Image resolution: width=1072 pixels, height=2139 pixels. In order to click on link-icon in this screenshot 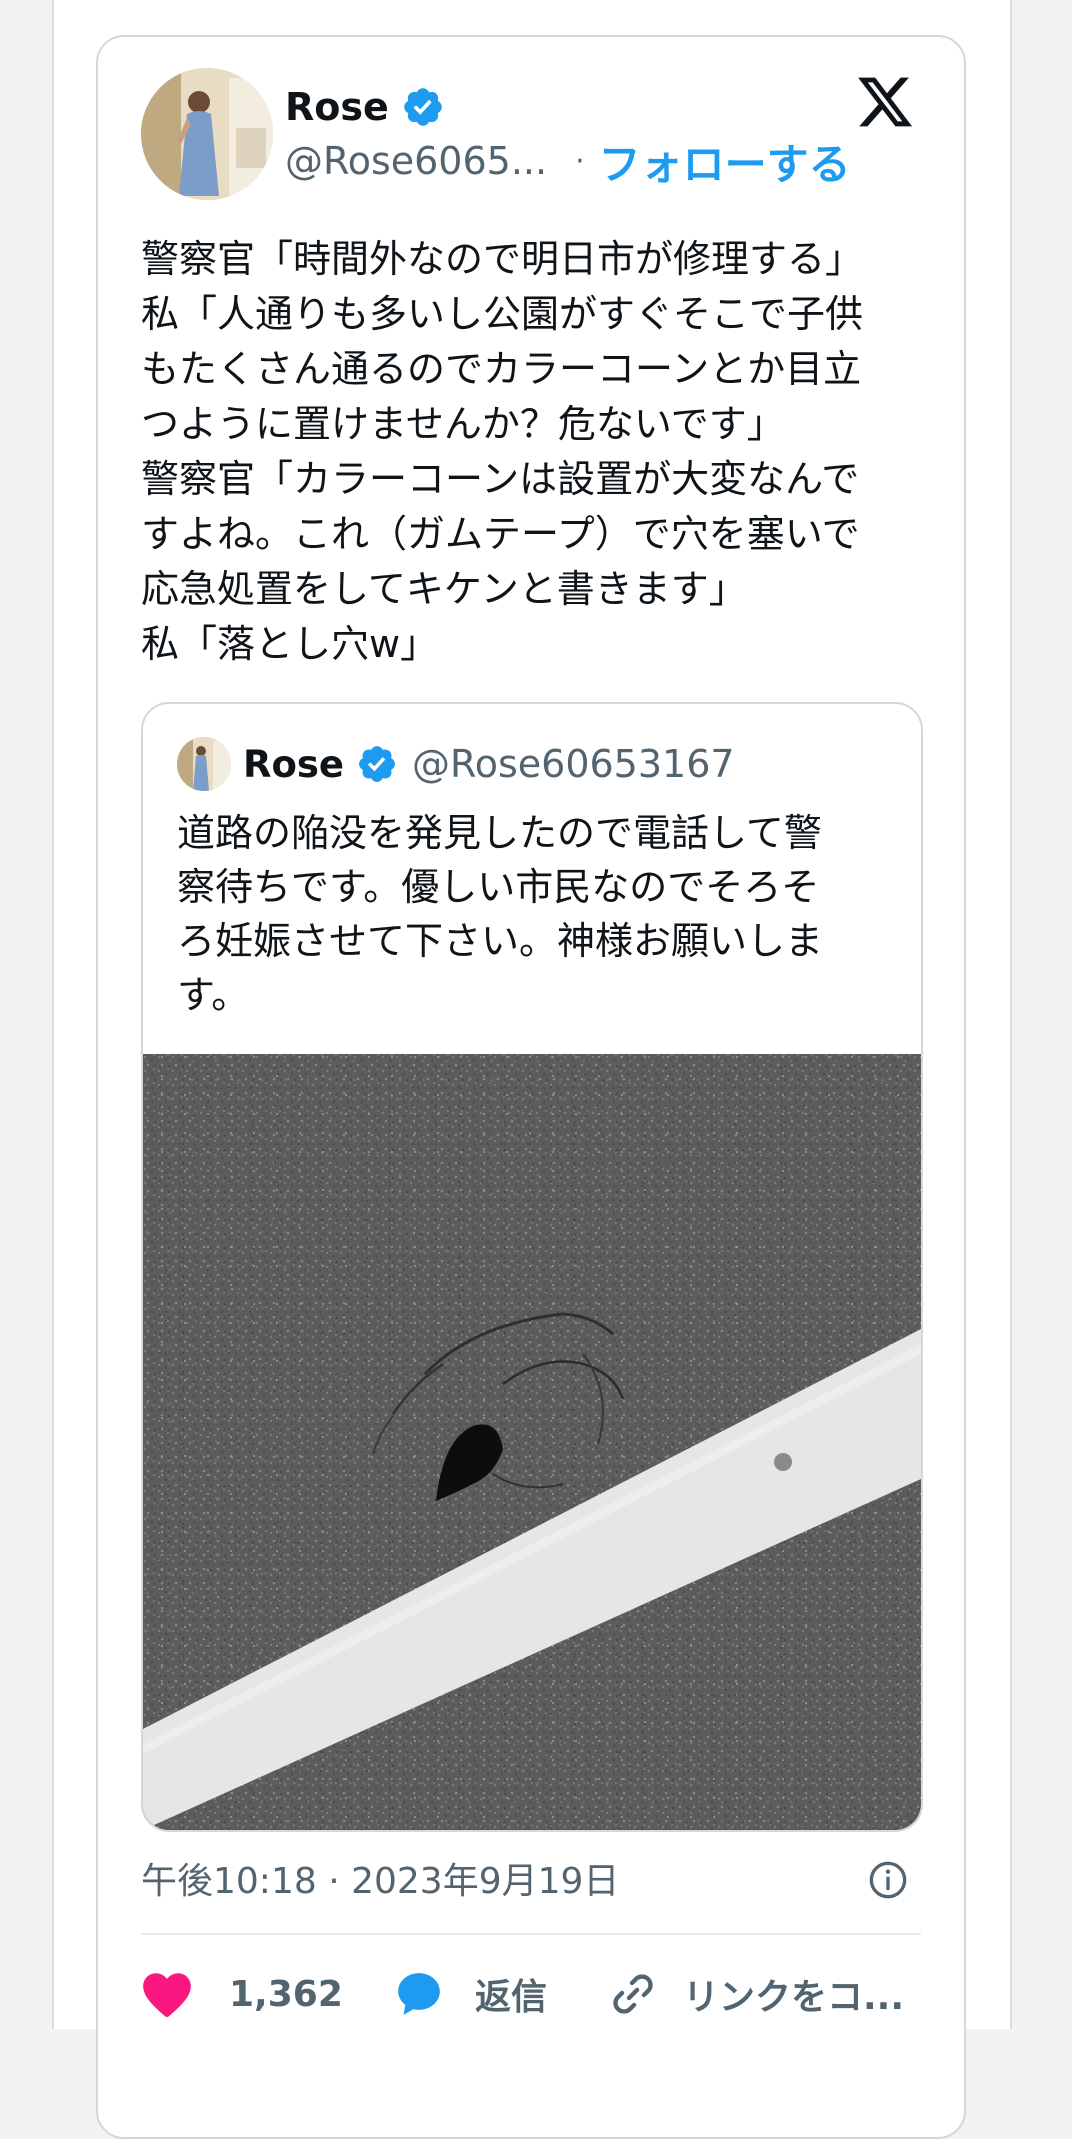, I will do `click(633, 1994)`.